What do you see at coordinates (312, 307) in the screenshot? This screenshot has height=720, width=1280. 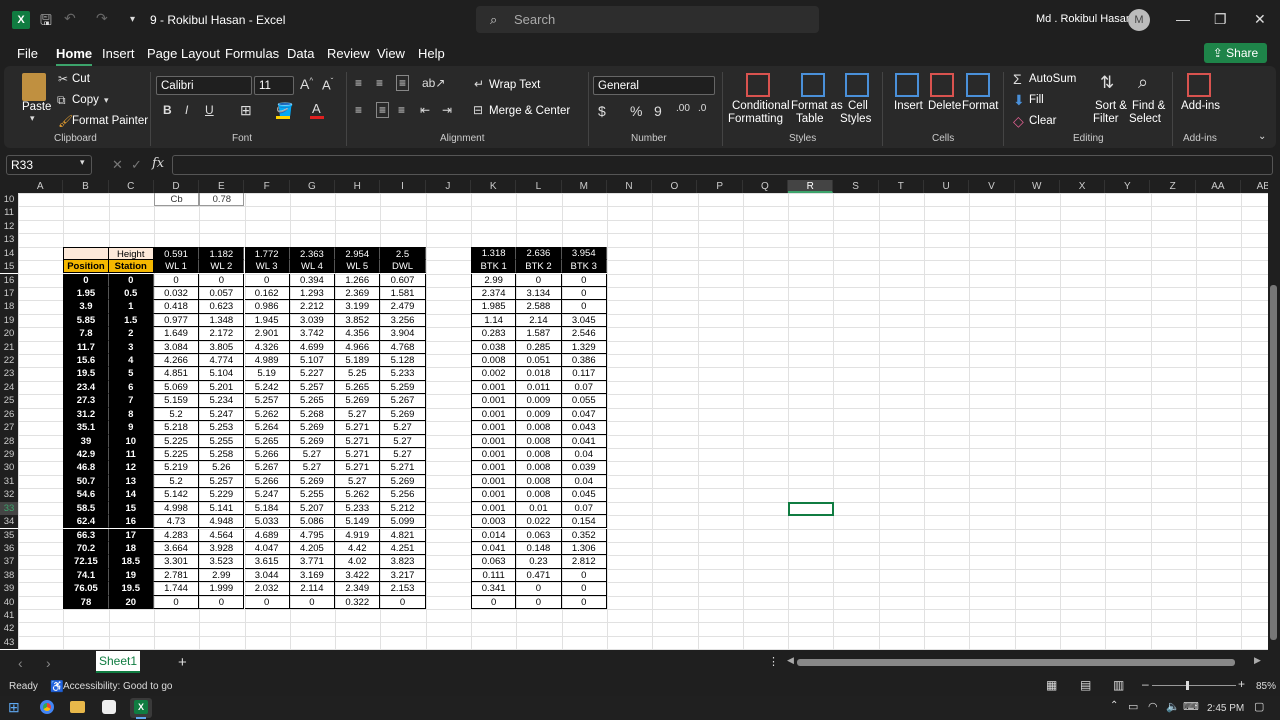 I see `table1-cell: 2.212` at bounding box center [312, 307].